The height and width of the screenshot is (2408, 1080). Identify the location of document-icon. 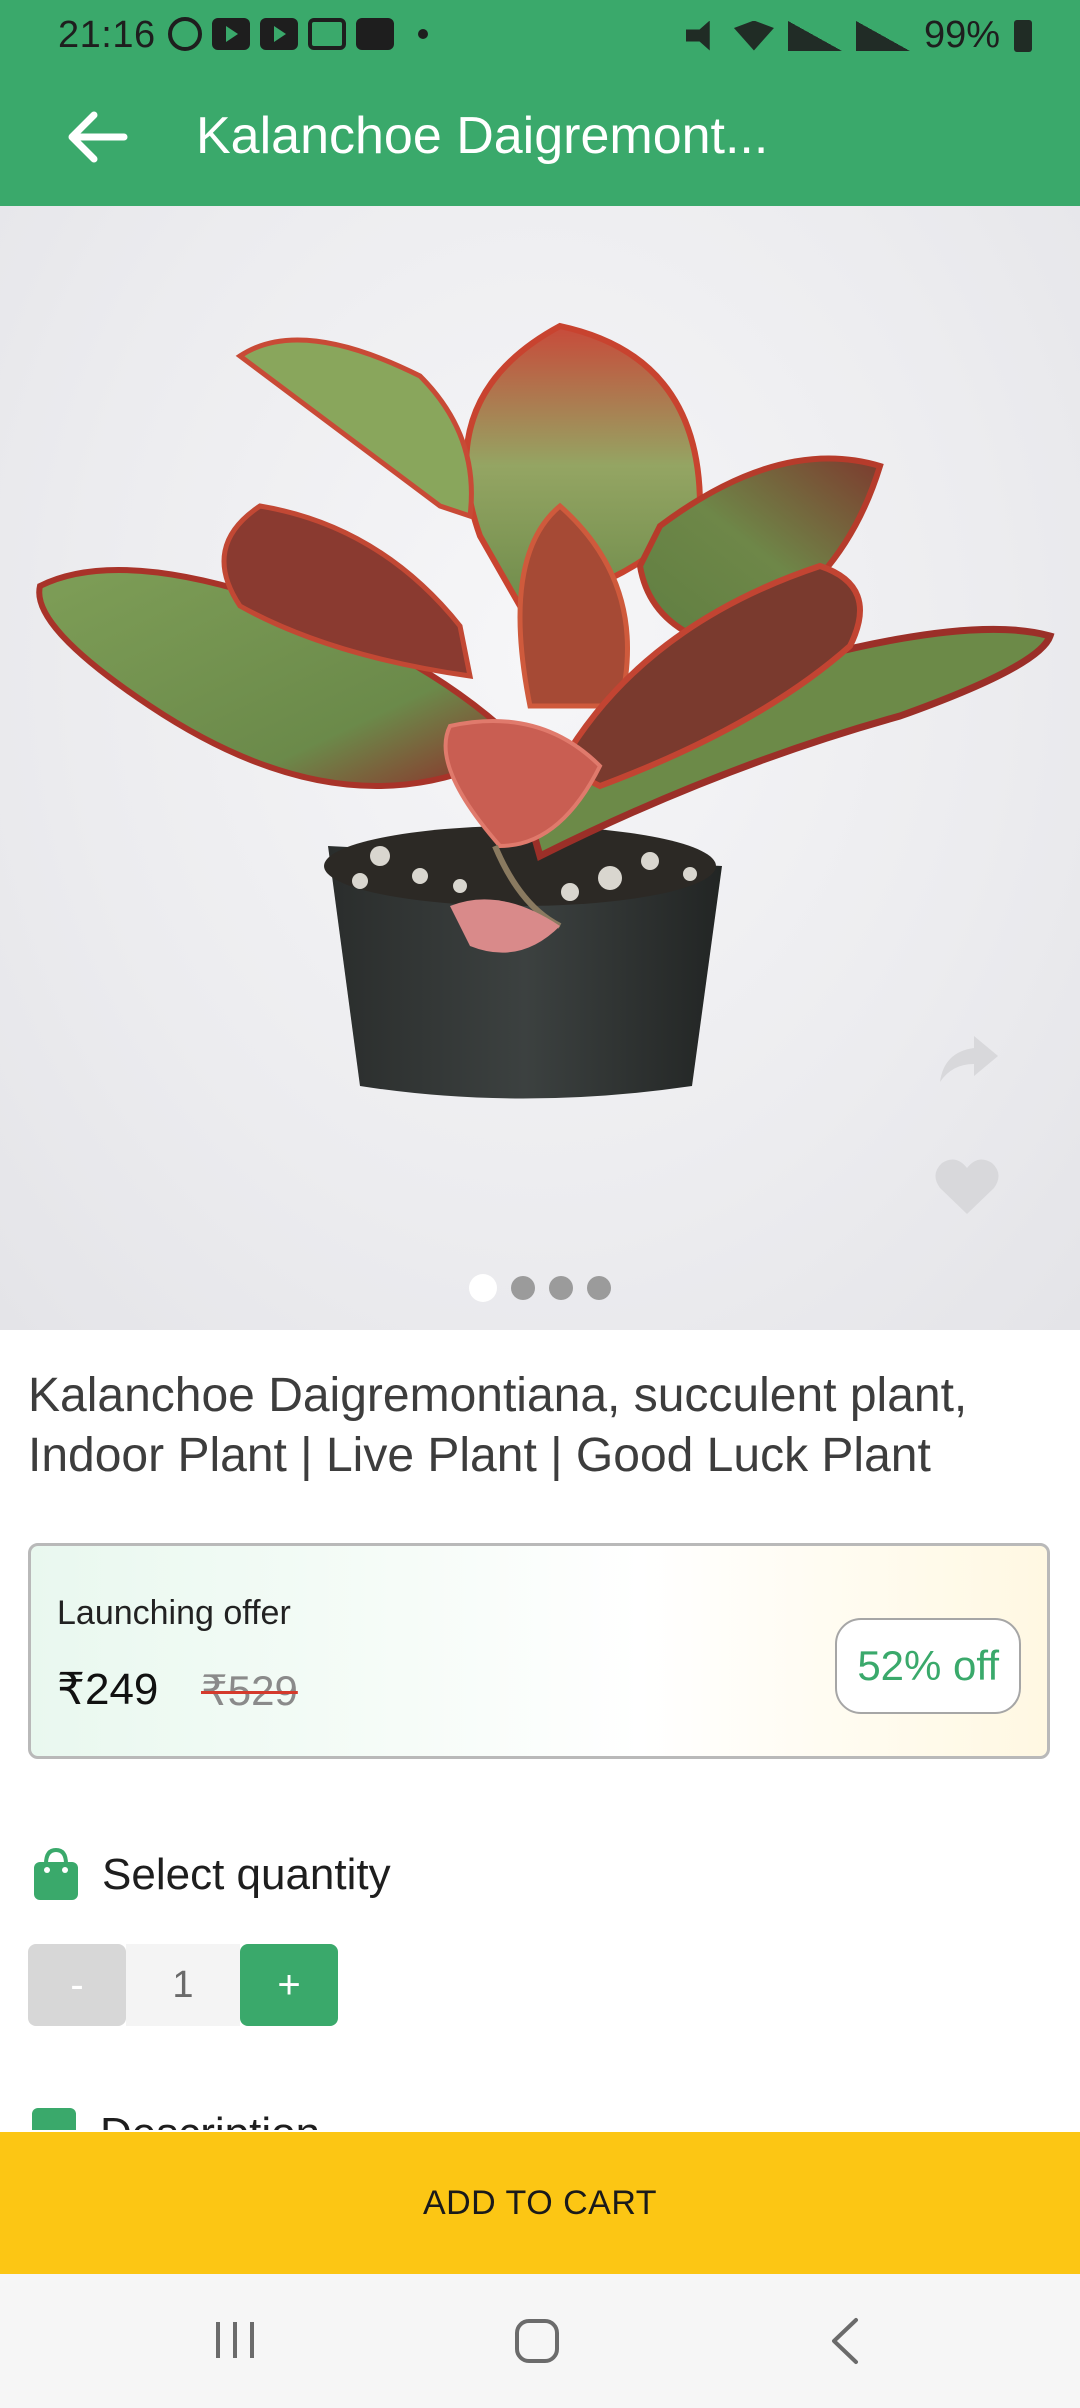
(54, 2119).